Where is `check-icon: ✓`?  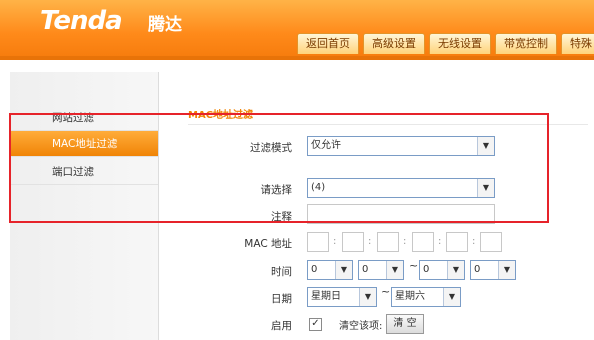
check-icon: ✓ is located at coordinates (315, 323).